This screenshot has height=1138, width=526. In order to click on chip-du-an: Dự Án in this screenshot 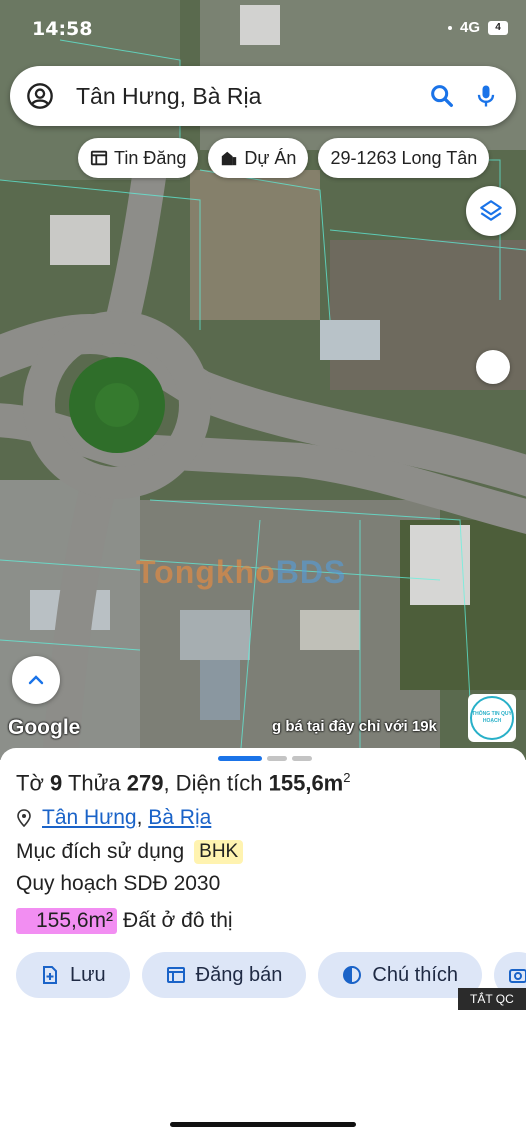, I will do `click(258, 158)`.